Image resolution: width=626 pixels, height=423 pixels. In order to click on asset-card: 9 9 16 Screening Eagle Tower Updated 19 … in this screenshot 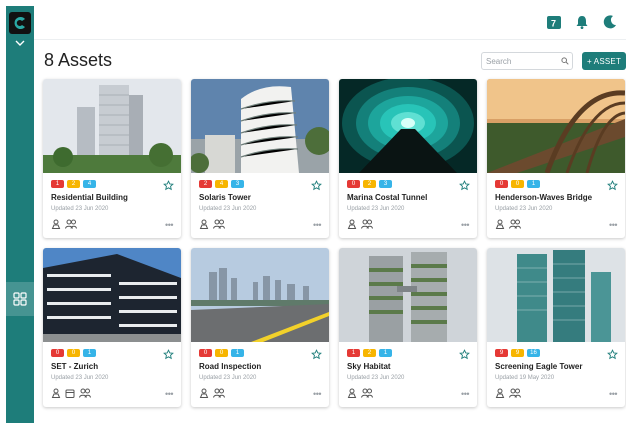, I will do `click(556, 327)`.